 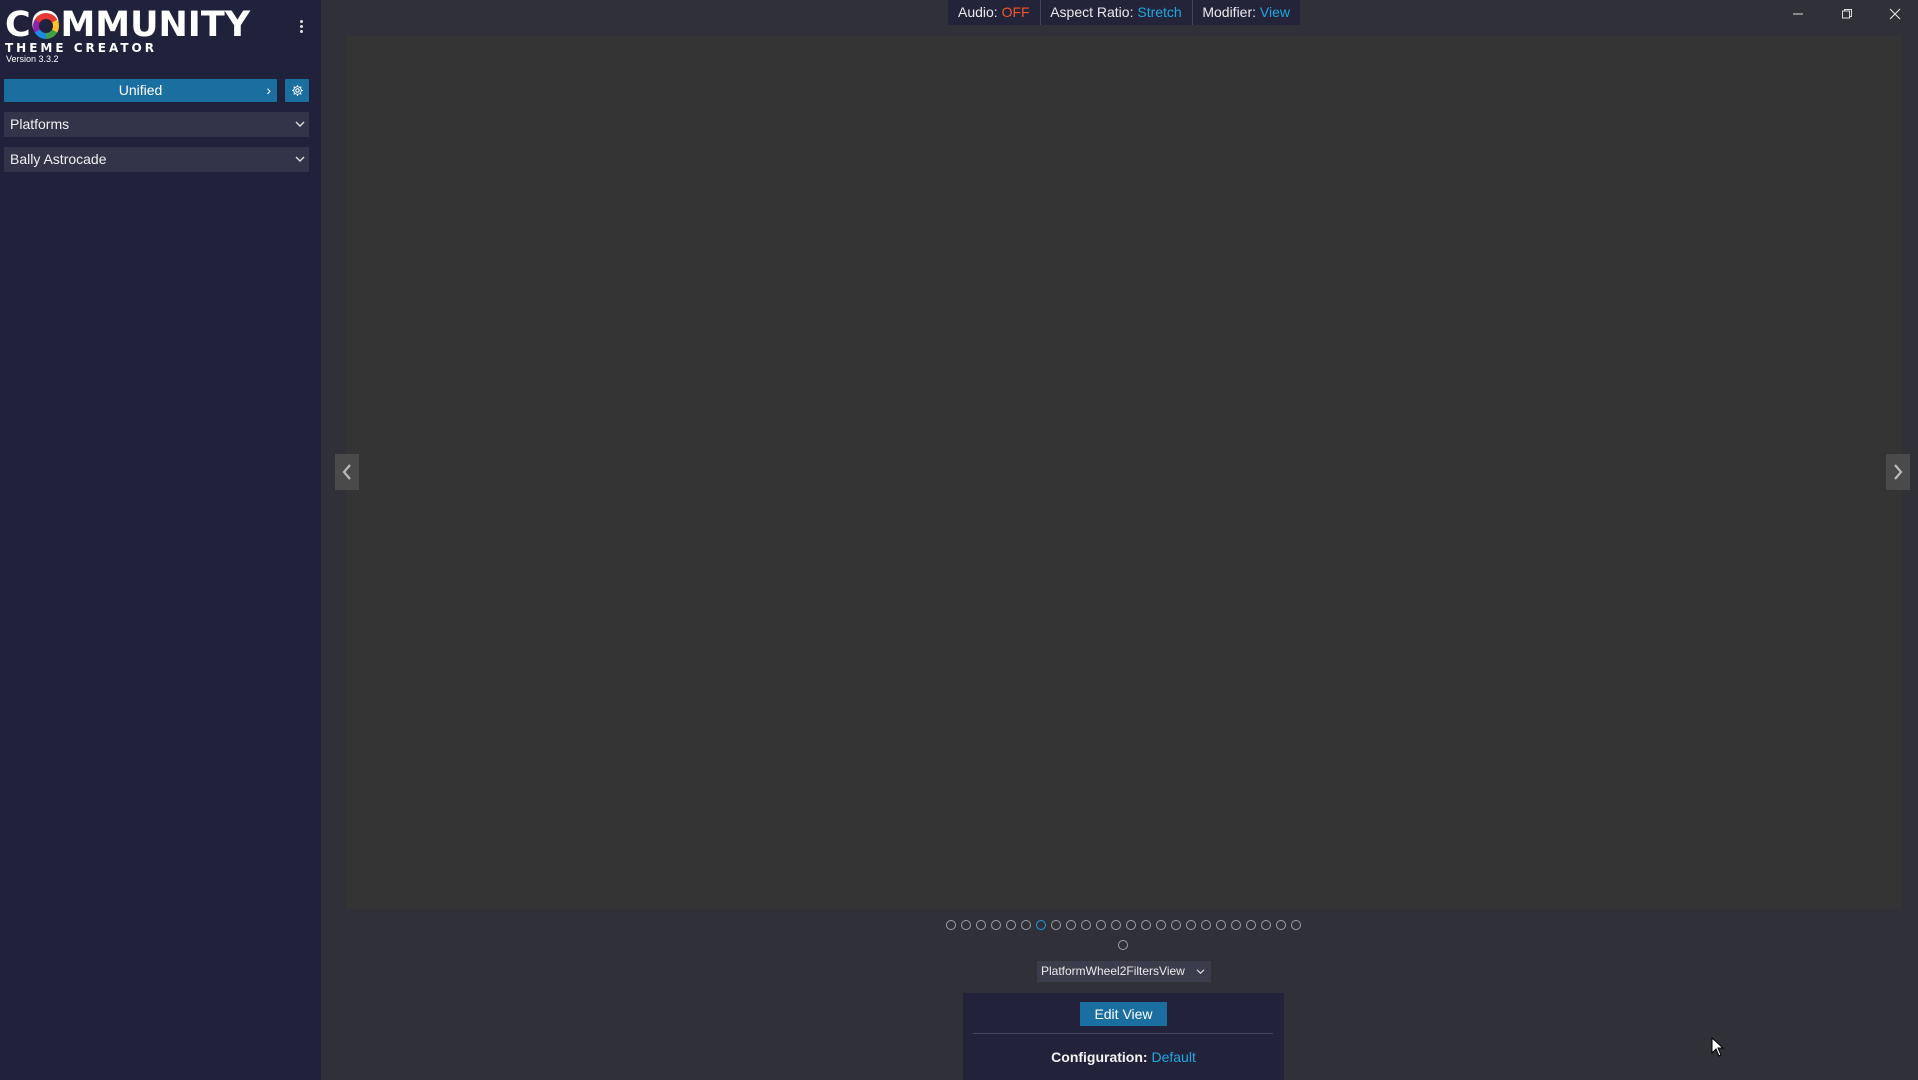 What do you see at coordinates (1159, 12) in the screenshot?
I see `aspect-ratio-value: Stretch` at bounding box center [1159, 12].